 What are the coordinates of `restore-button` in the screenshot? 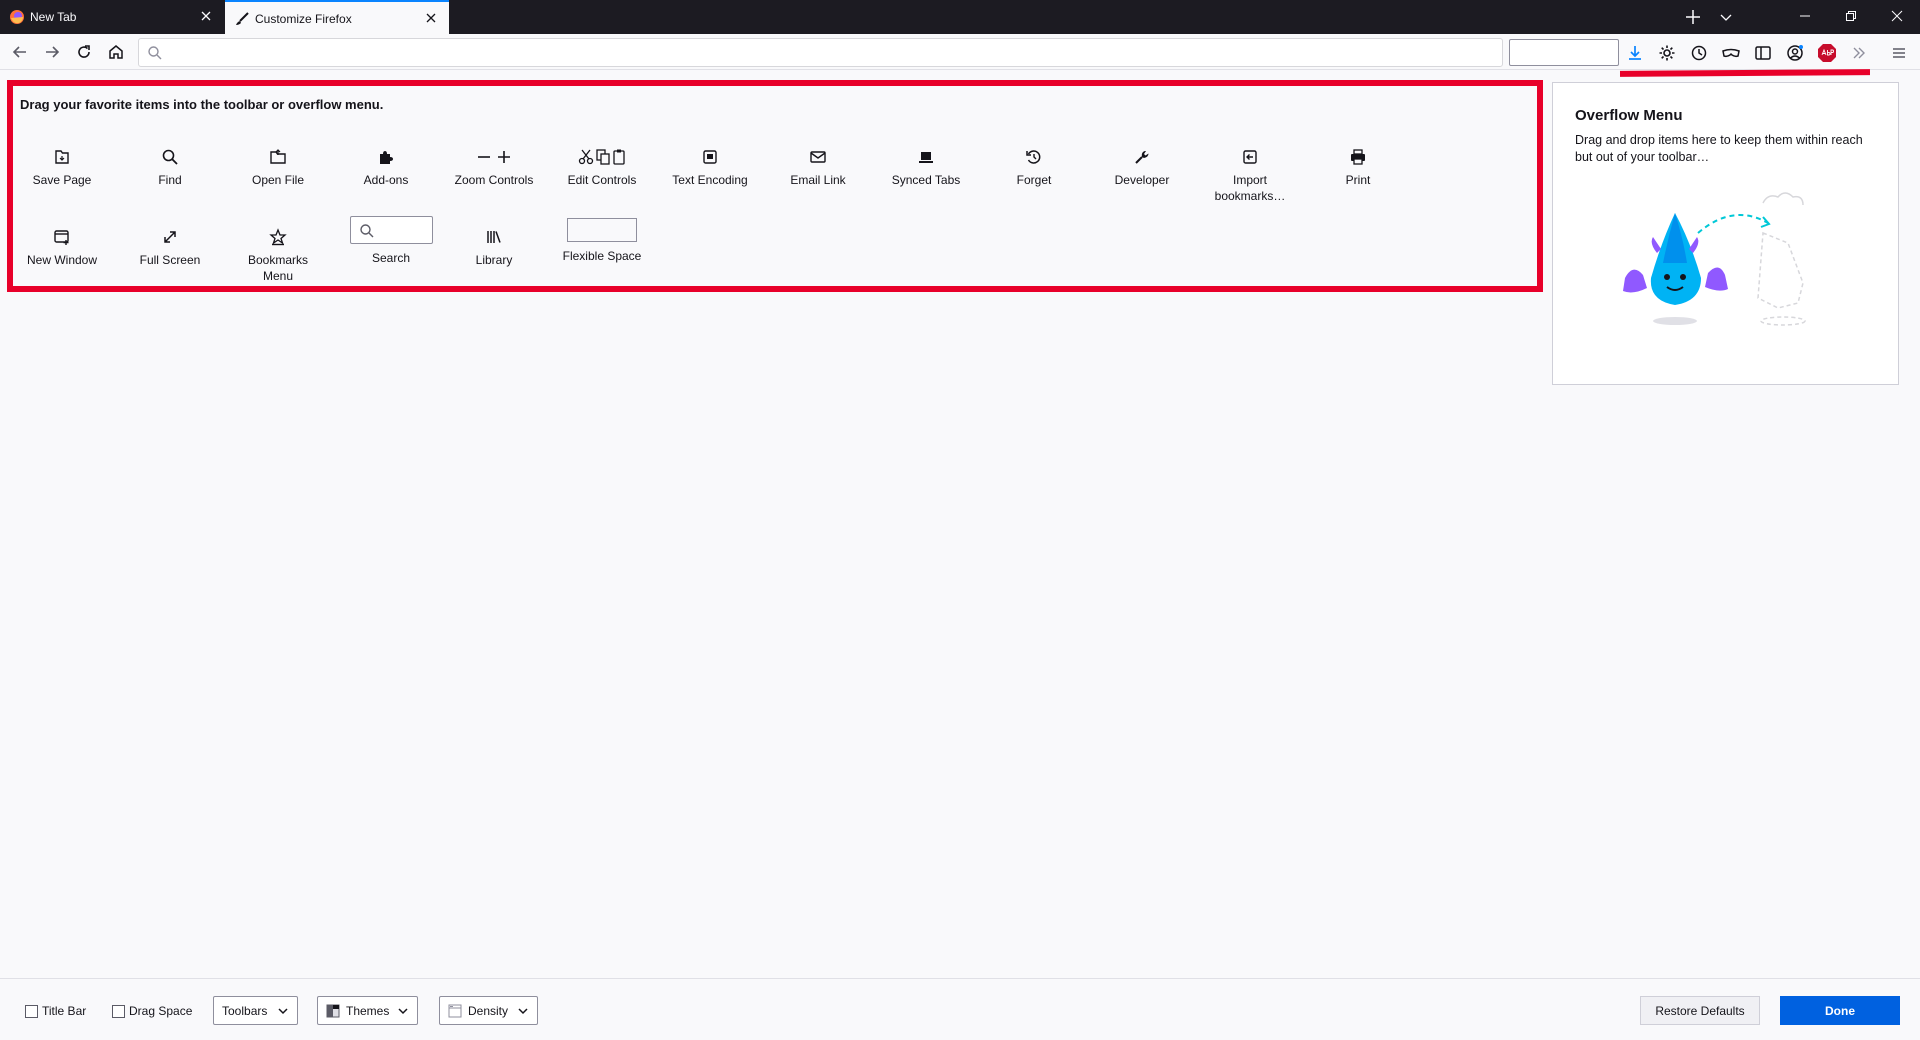 It's located at (1851, 16).